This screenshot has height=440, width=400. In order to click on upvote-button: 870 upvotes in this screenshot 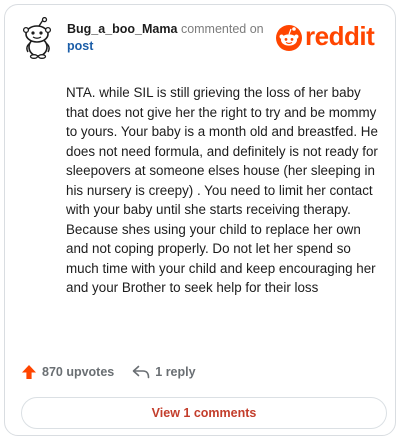, I will do `click(67, 372)`.